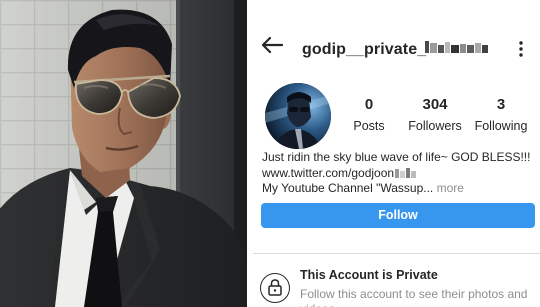 The height and width of the screenshot is (307, 540). I want to click on profile-header: godip__private_, so click(396, 29).